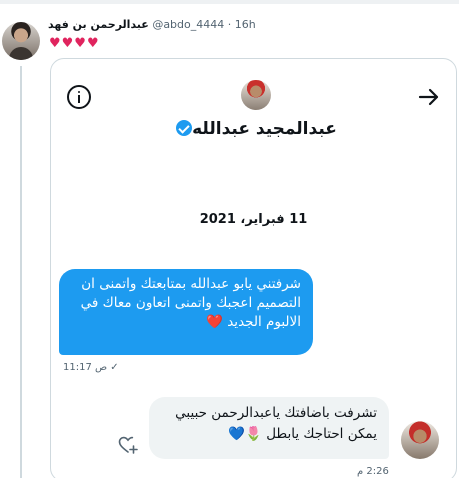  Describe the element at coordinates (79, 97) in the screenshot. I see `info-icon` at that location.